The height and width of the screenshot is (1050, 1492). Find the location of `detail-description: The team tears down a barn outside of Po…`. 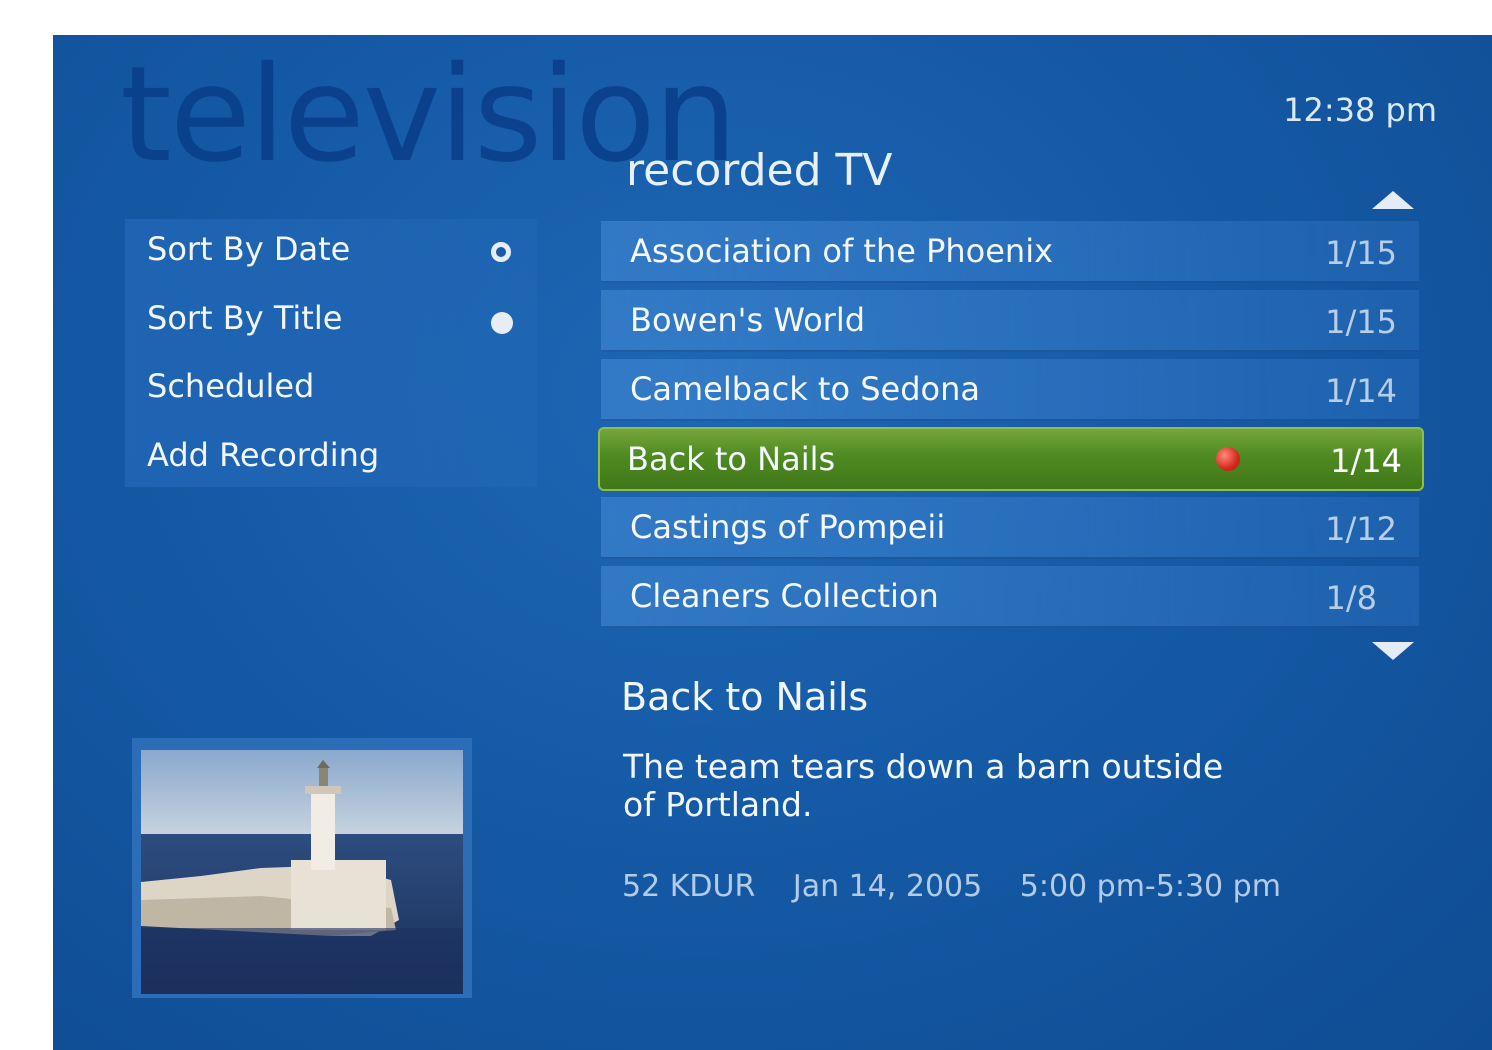

detail-description: The team tears down a barn outside of Po… is located at coordinates (923, 785).